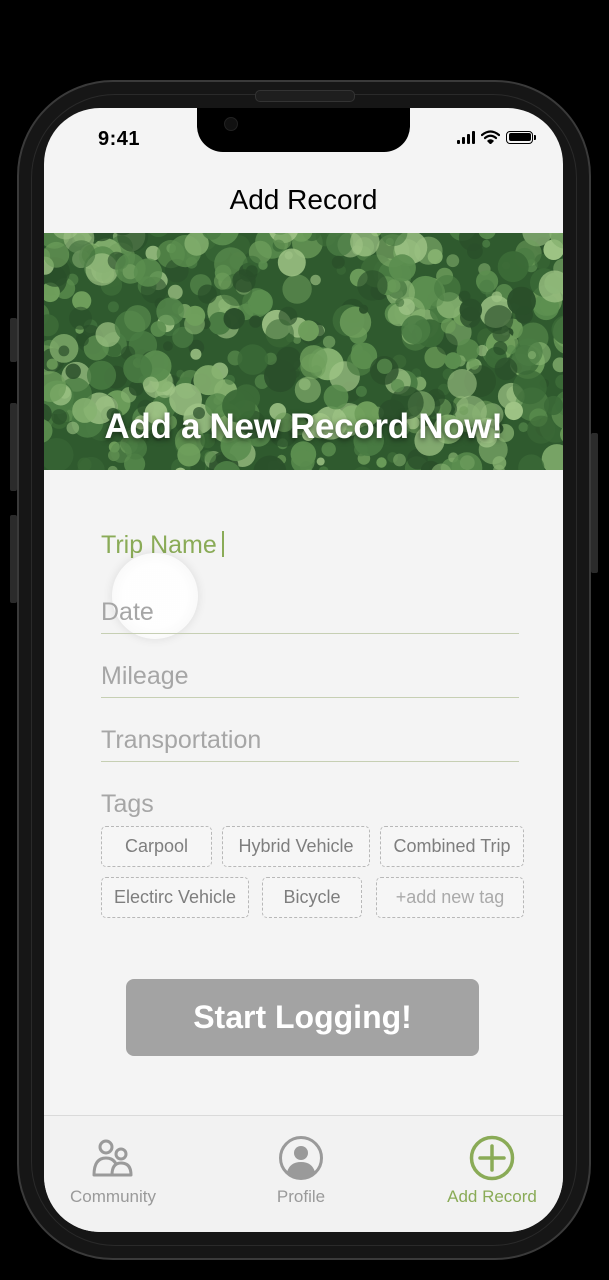 Image resolution: width=609 pixels, height=1280 pixels. Describe the element at coordinates (310, 678) in the screenshot. I see `mileage-field: Mileage` at that location.